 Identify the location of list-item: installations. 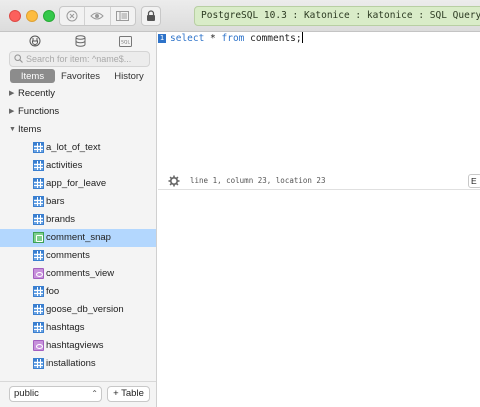
(78, 364).